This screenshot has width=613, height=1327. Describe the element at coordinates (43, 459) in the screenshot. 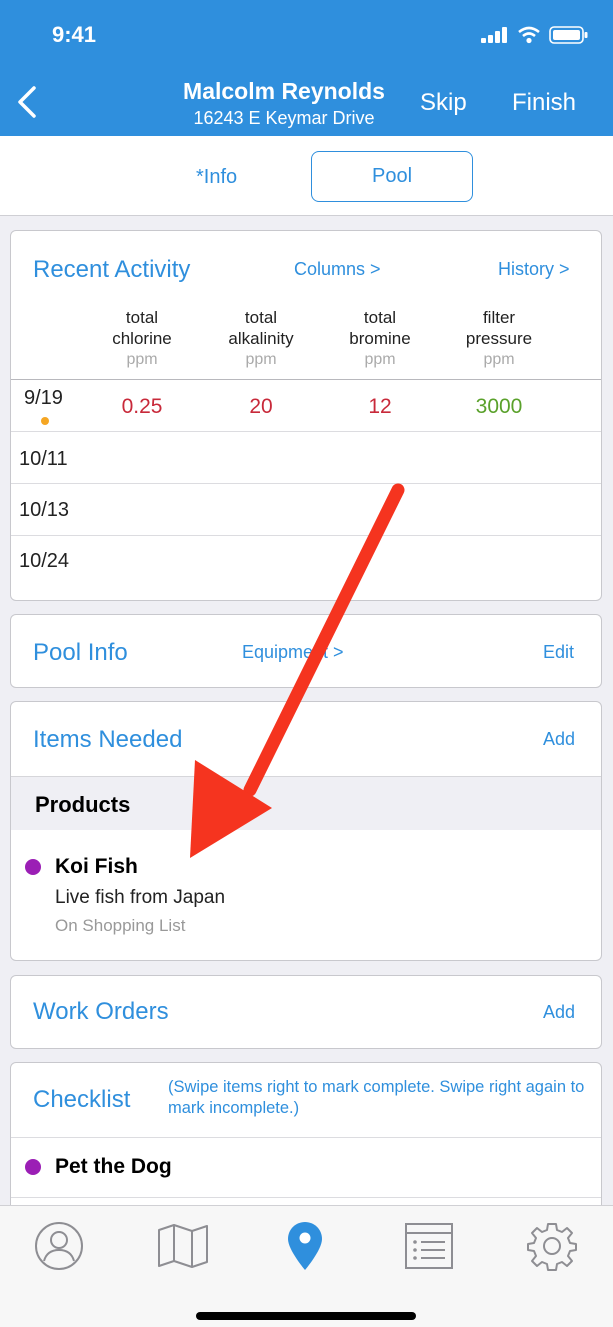

I see `row-date: 10/11` at that location.